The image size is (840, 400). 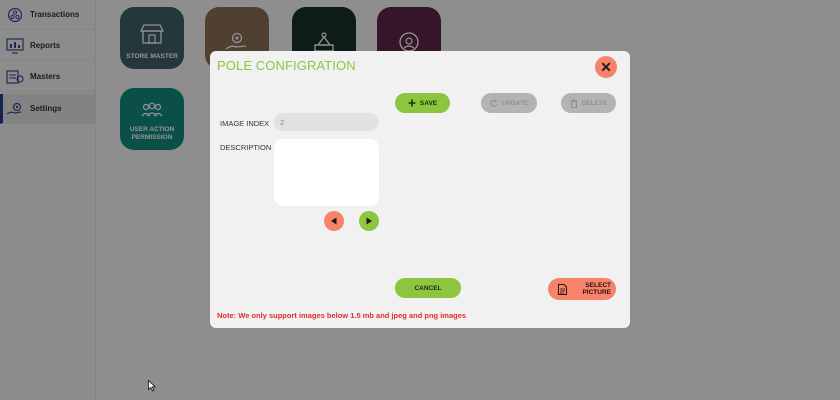 I want to click on close-button: ✕, so click(x=606, y=67).